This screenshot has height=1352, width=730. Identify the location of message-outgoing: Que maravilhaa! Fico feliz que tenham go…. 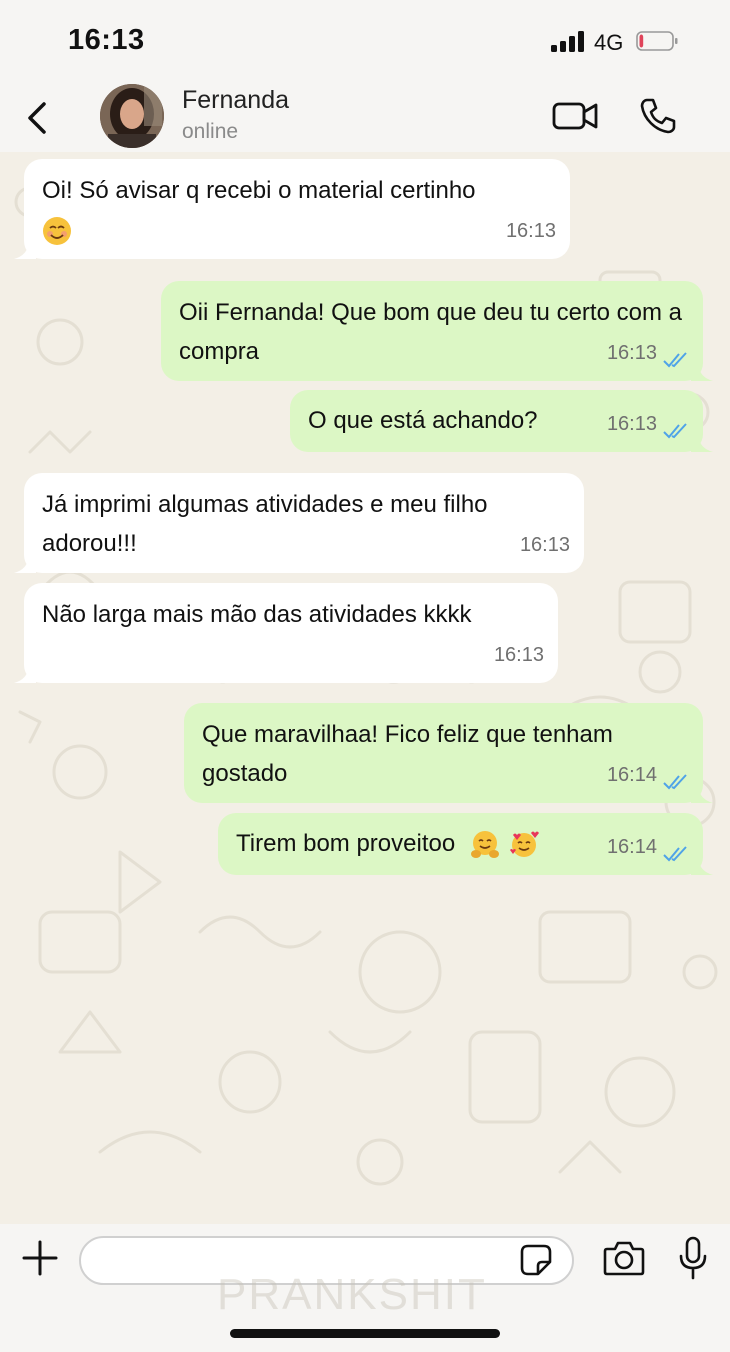
(448, 753).